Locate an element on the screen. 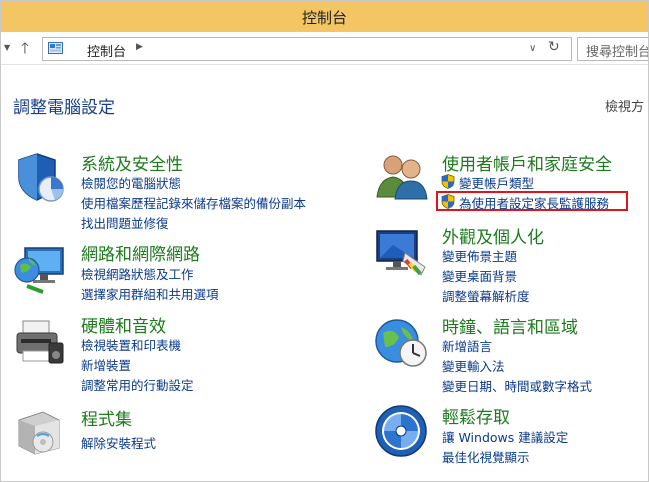 Image resolution: width=649 pixels, height=482 pixels. ease-of-access-icon is located at coordinates (401, 431).